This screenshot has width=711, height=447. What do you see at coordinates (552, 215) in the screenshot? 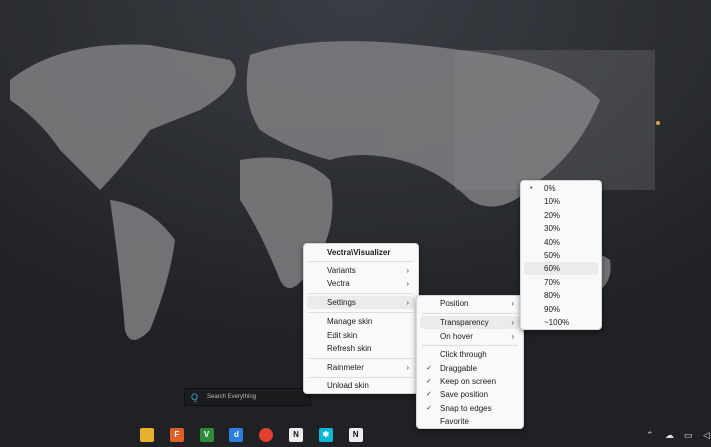
I see `label: 20%` at bounding box center [552, 215].